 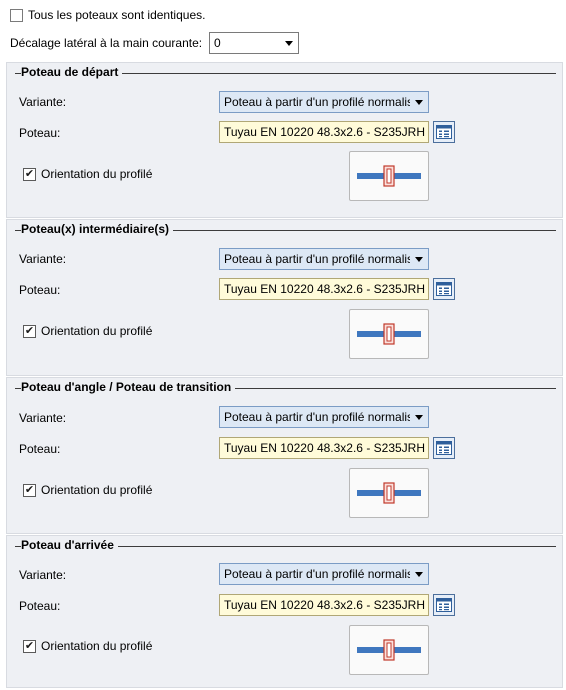 I want to click on identical-posts-row: Tous les poteaux sont identiques., so click(x=107, y=15).